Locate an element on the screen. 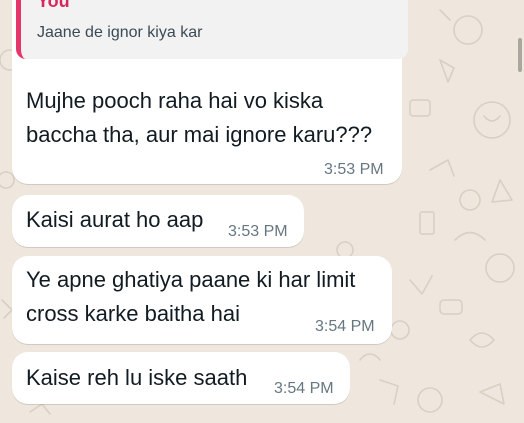  message-text: Kaise reh lu iske saath is located at coordinates (137, 377).